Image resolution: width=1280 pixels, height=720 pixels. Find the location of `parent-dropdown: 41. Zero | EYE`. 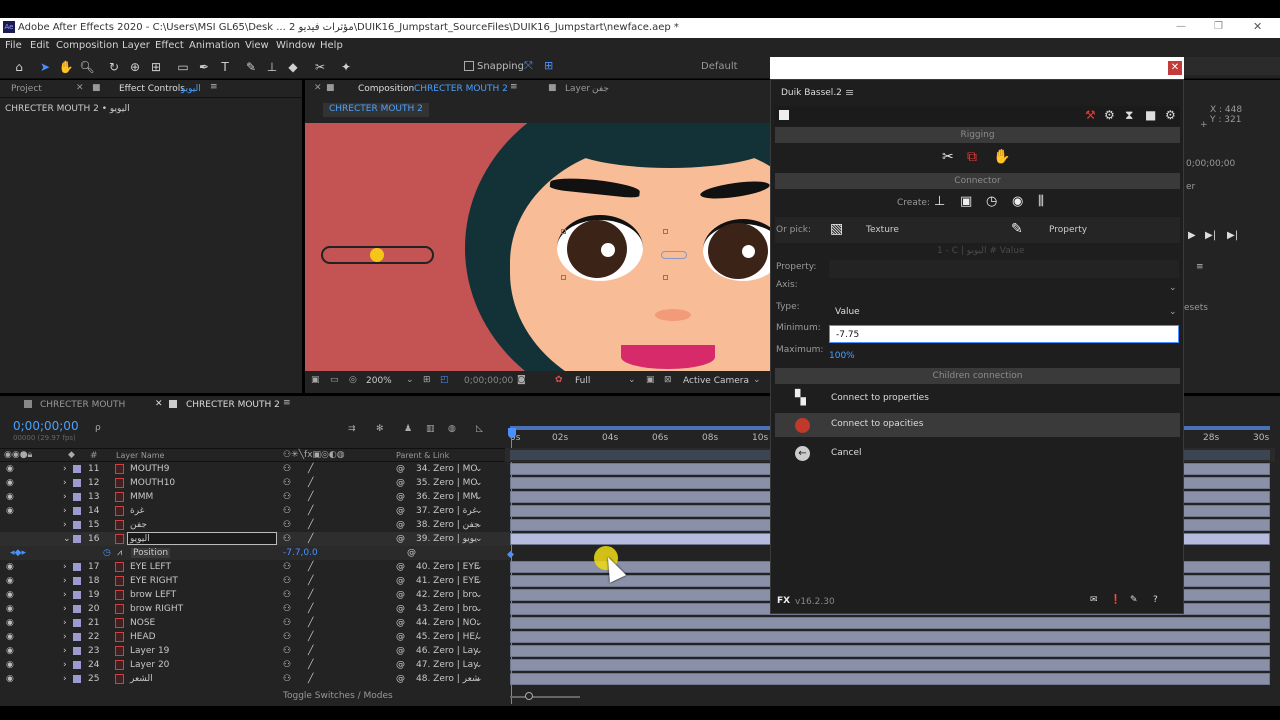

parent-dropdown: 41. Zero | EYE is located at coordinates (448, 581).